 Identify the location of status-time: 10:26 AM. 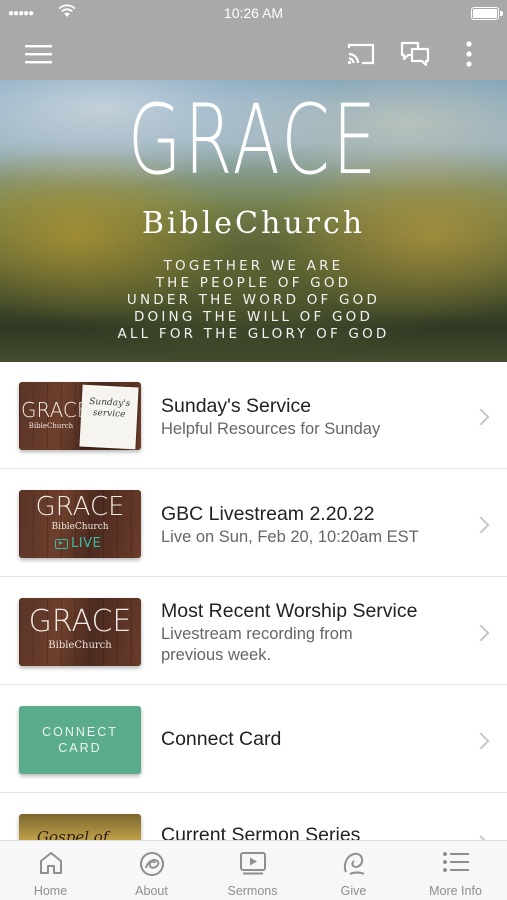
(253, 13).